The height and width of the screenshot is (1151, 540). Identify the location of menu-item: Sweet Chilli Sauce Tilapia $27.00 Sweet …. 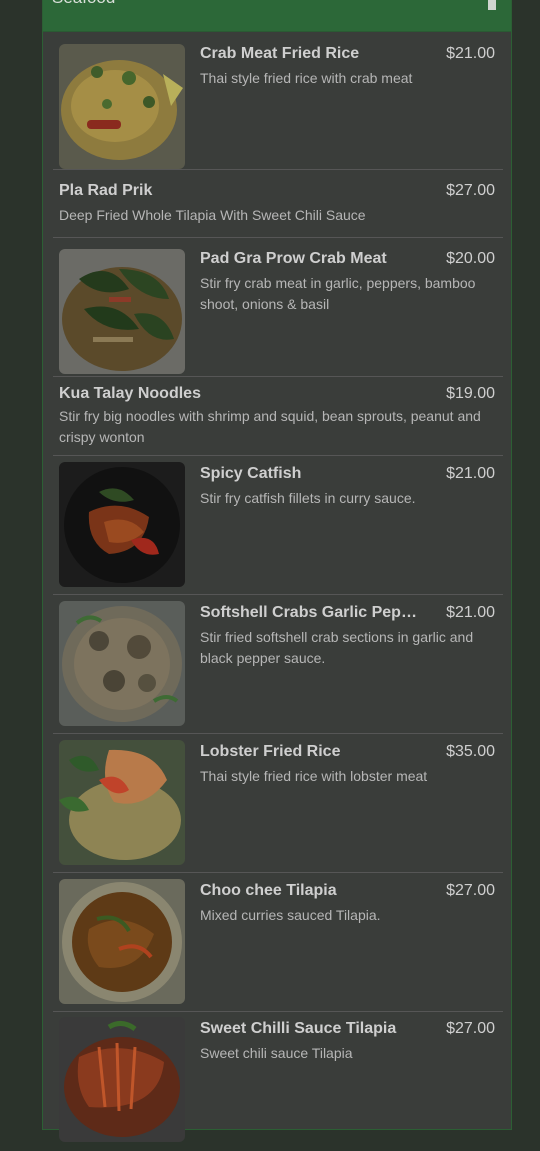
(278, 1081).